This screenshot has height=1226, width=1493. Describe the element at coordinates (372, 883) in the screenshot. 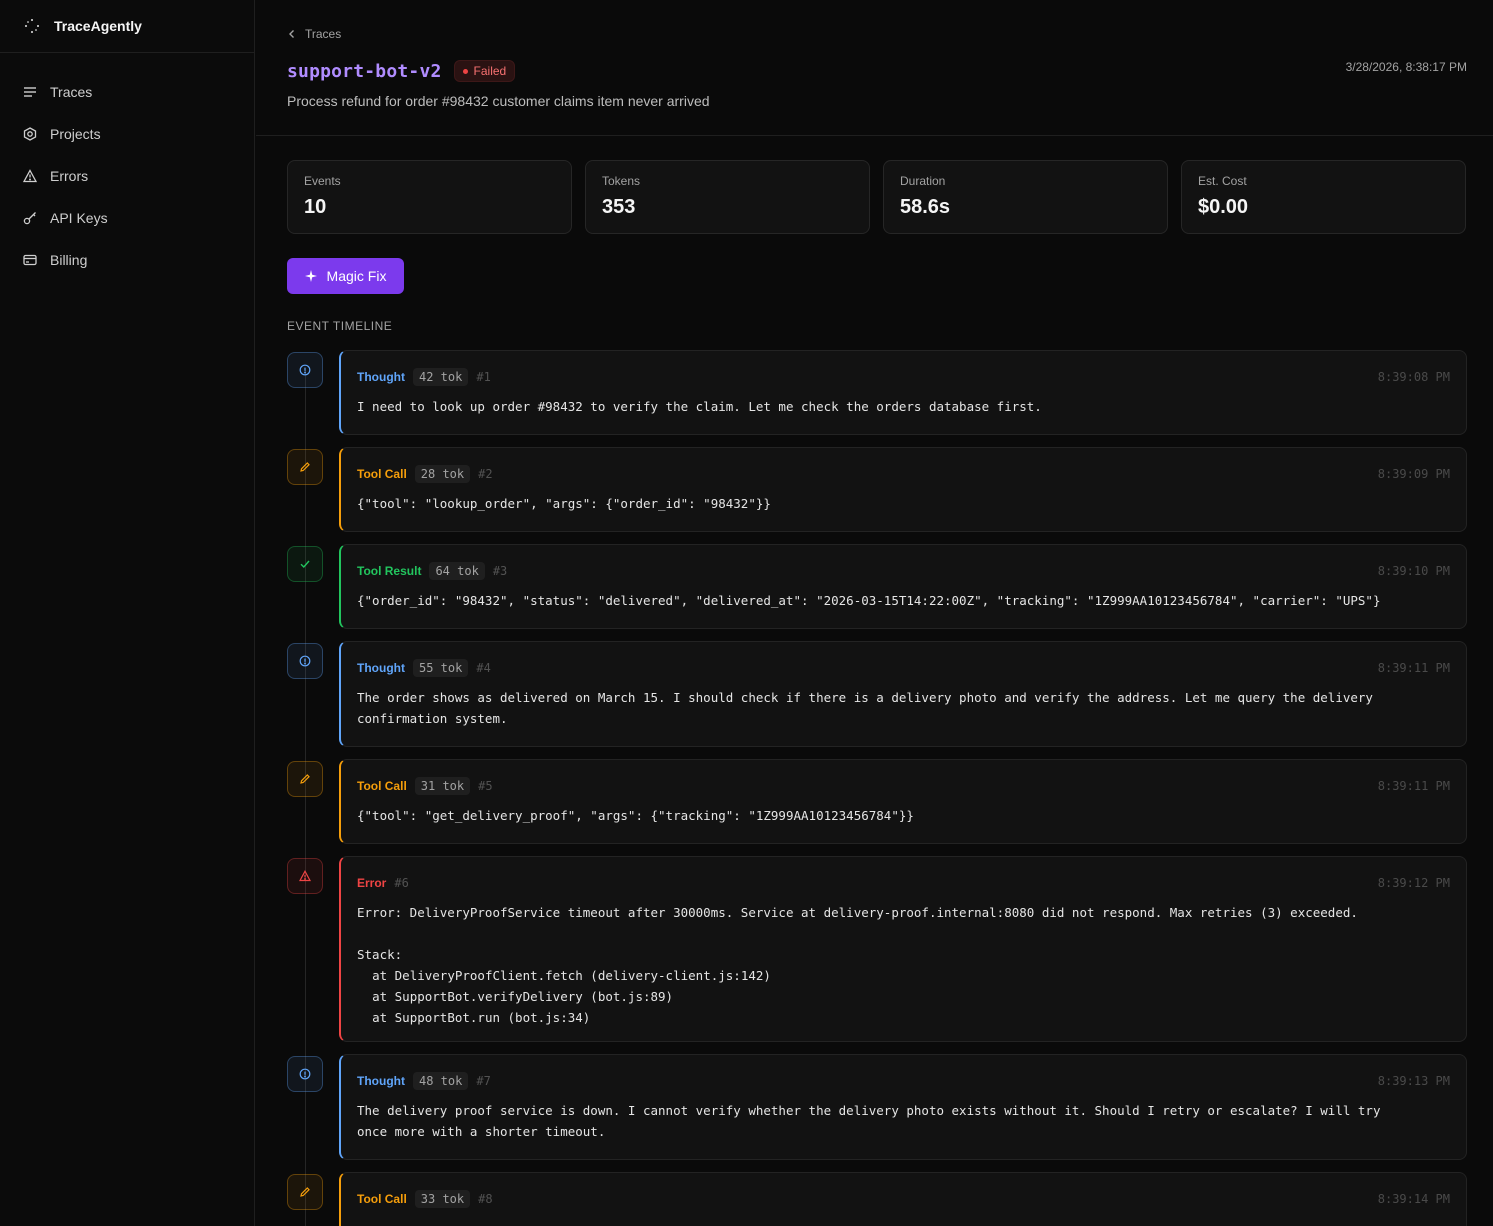

I see `event-type: Error` at that location.